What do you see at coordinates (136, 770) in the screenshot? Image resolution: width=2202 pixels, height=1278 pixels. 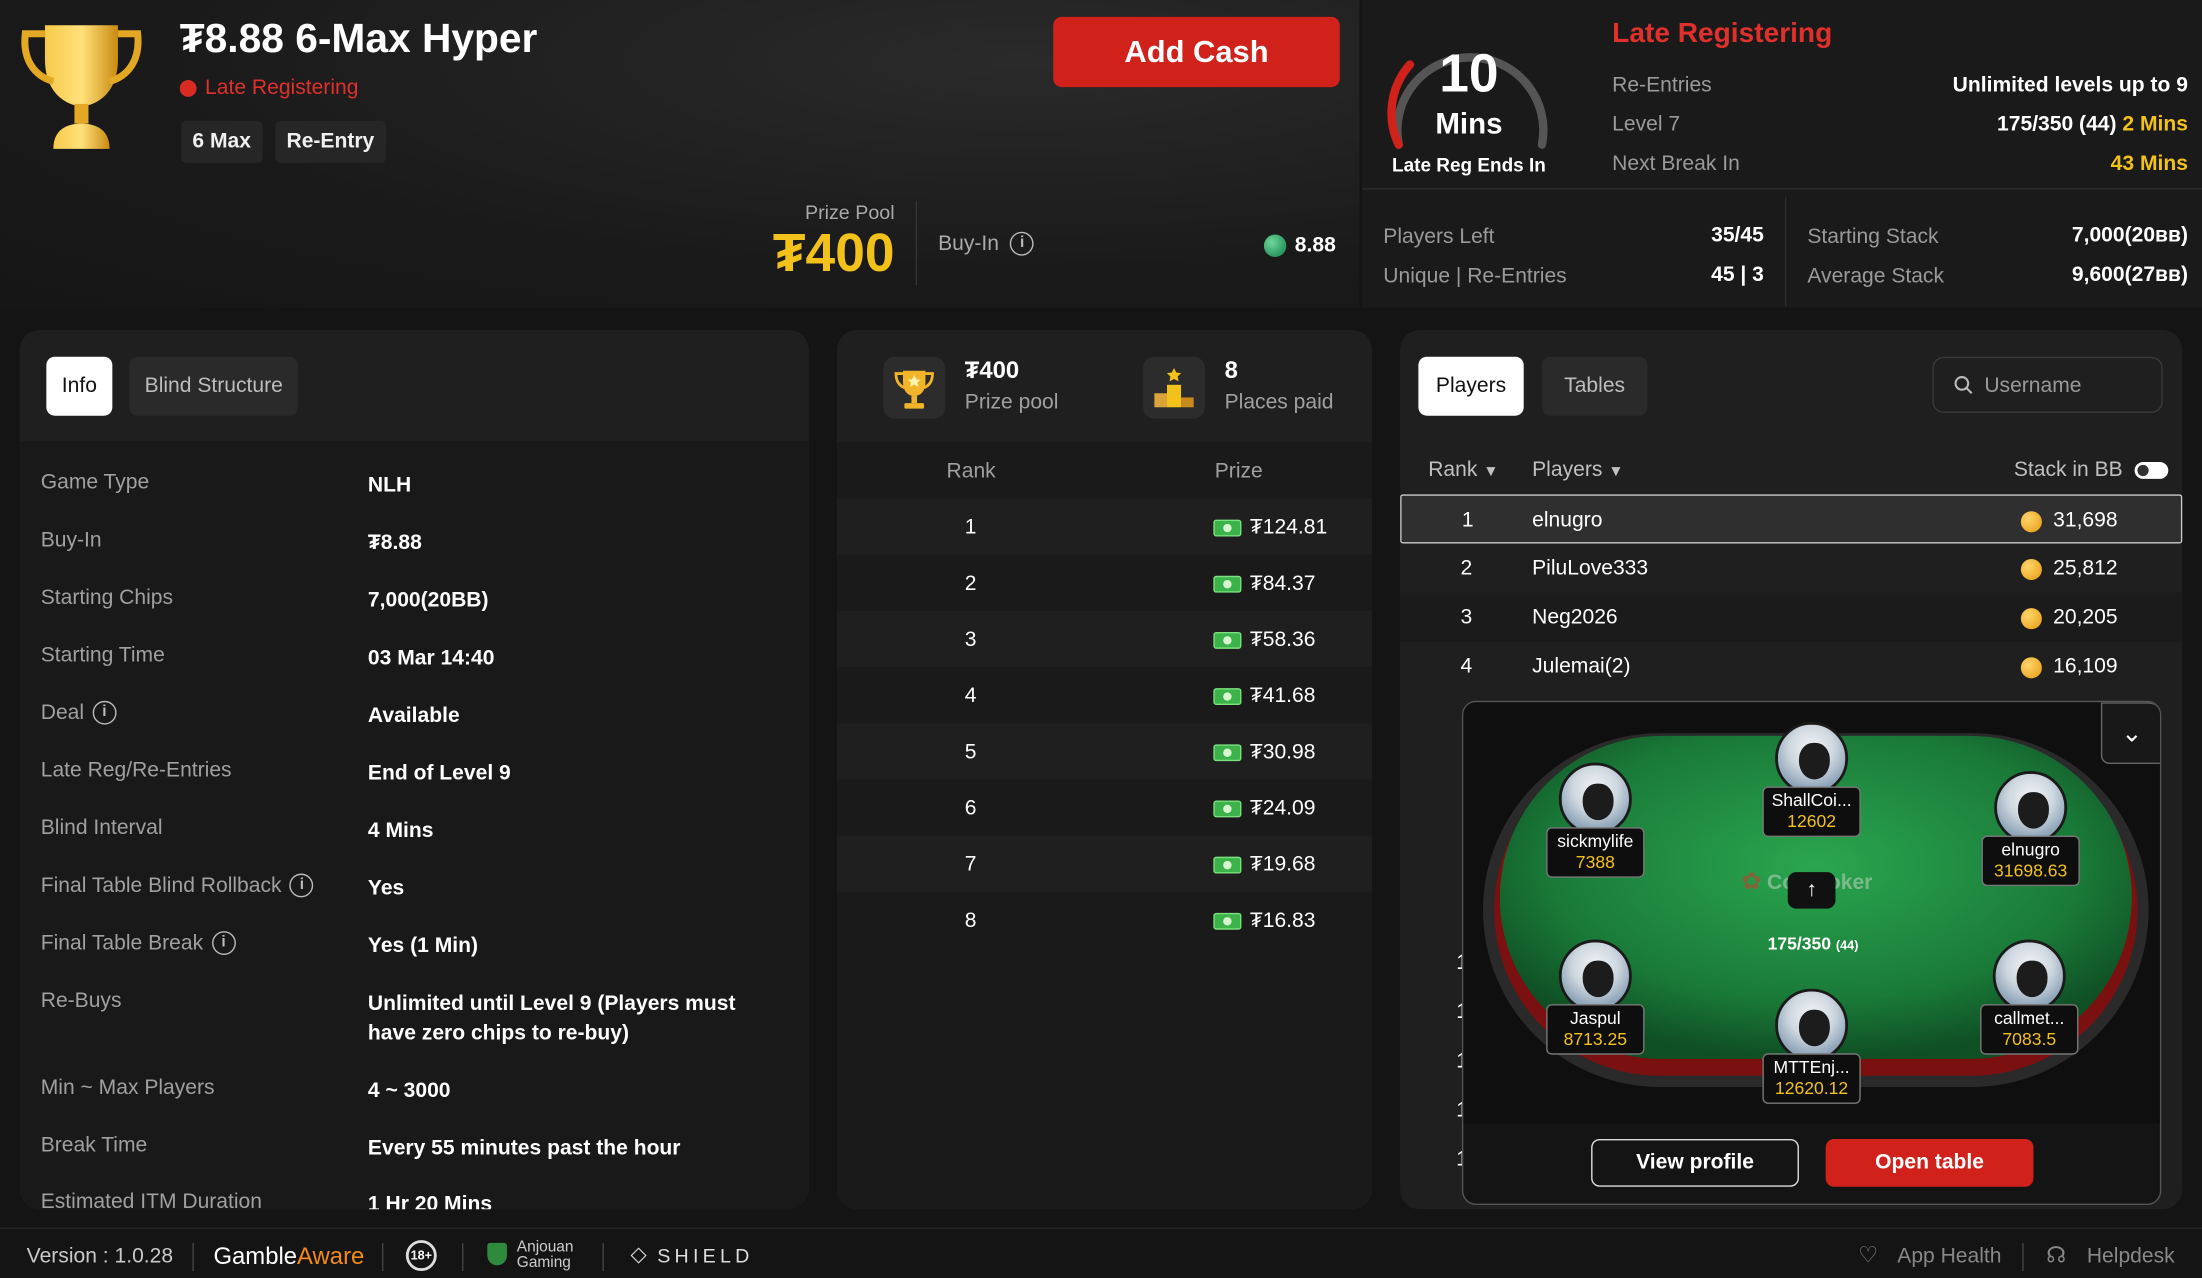 I see `info-label: Late Reg/Re-Entries` at bounding box center [136, 770].